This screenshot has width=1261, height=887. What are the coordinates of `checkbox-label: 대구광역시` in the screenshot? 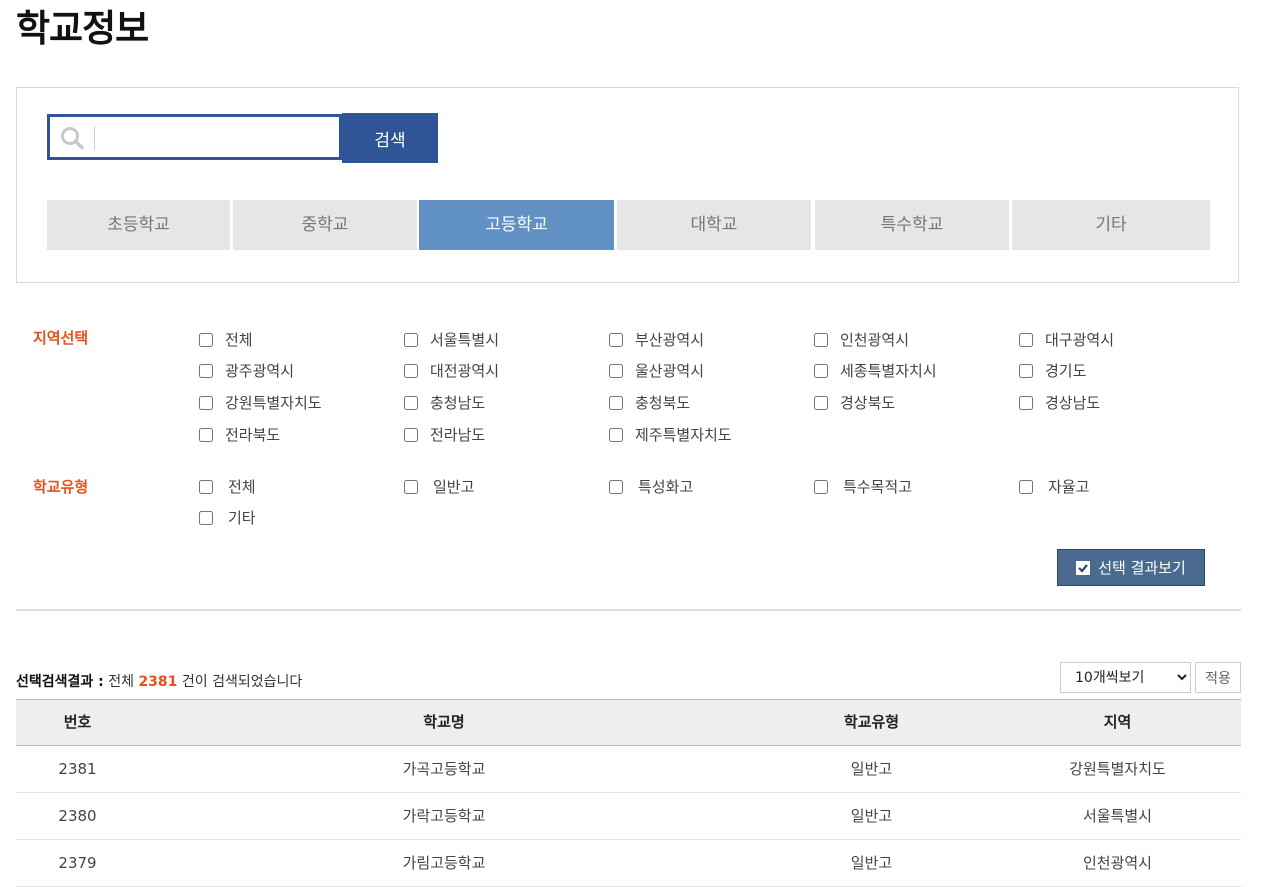 It's located at (1080, 340).